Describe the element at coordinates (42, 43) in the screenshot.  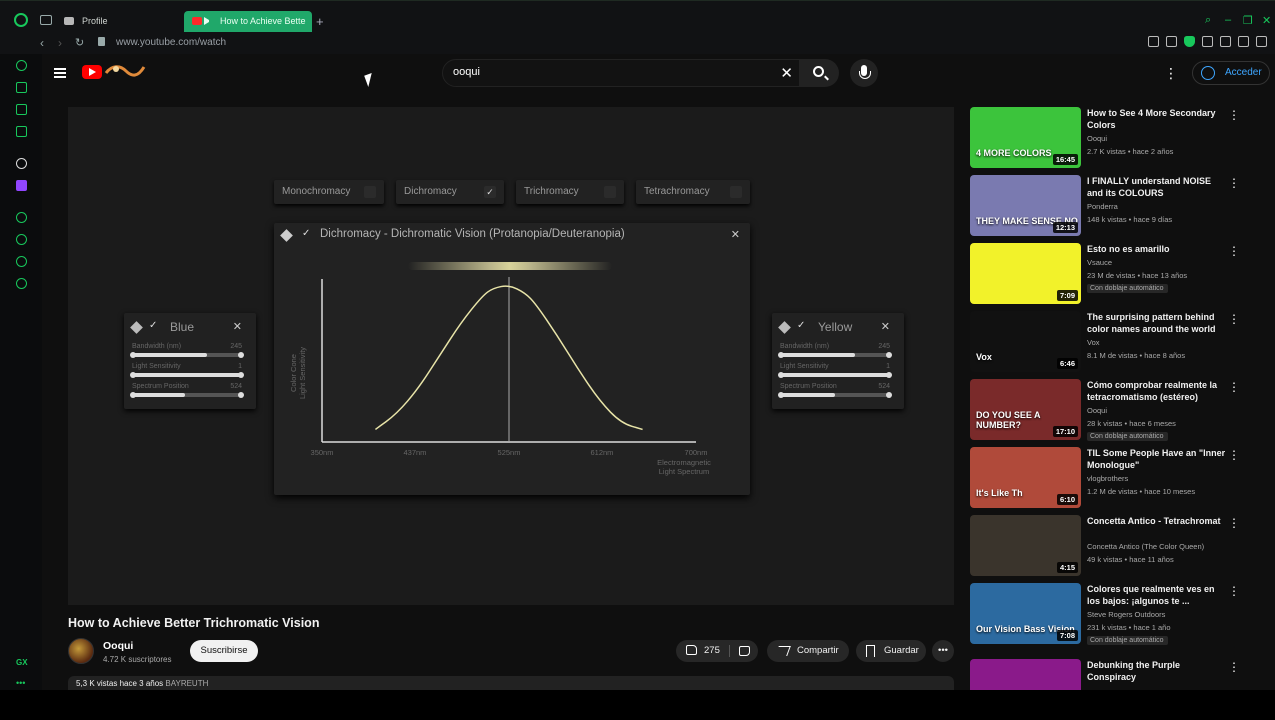
I see `back-icon: ‹` at that location.